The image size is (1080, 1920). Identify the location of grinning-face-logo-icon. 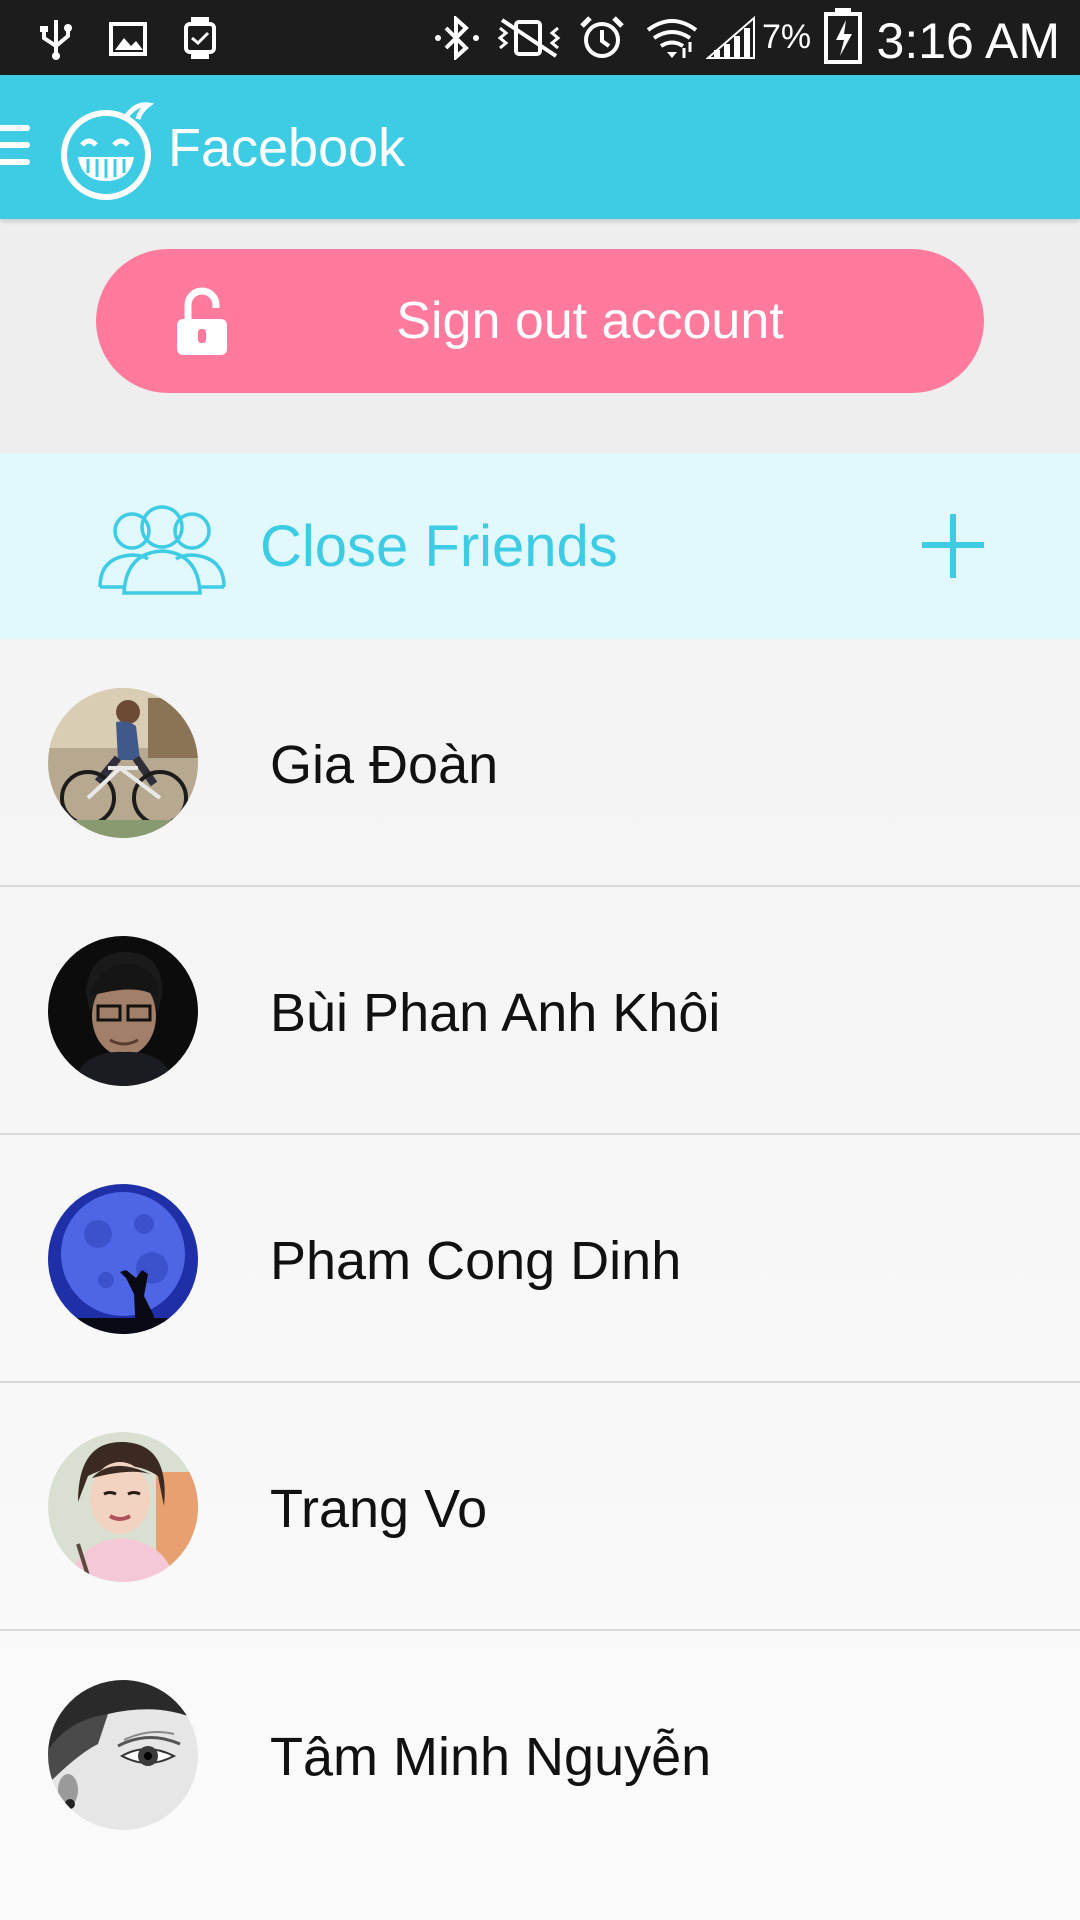
(108, 151).